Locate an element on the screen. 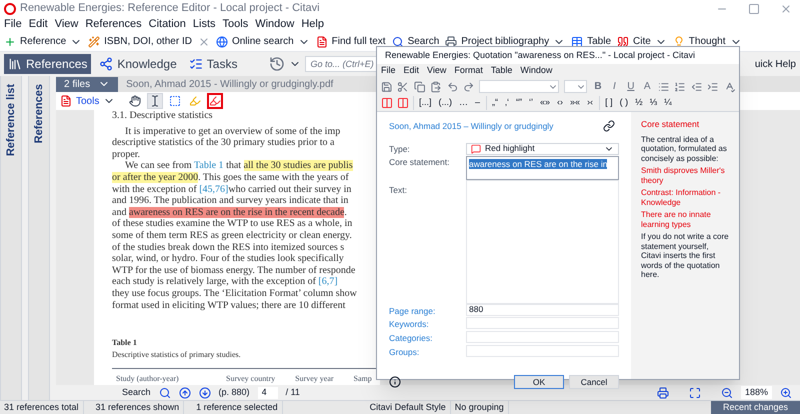 The width and height of the screenshot is (800, 414). field-input: 880 is located at coordinates (542, 310).